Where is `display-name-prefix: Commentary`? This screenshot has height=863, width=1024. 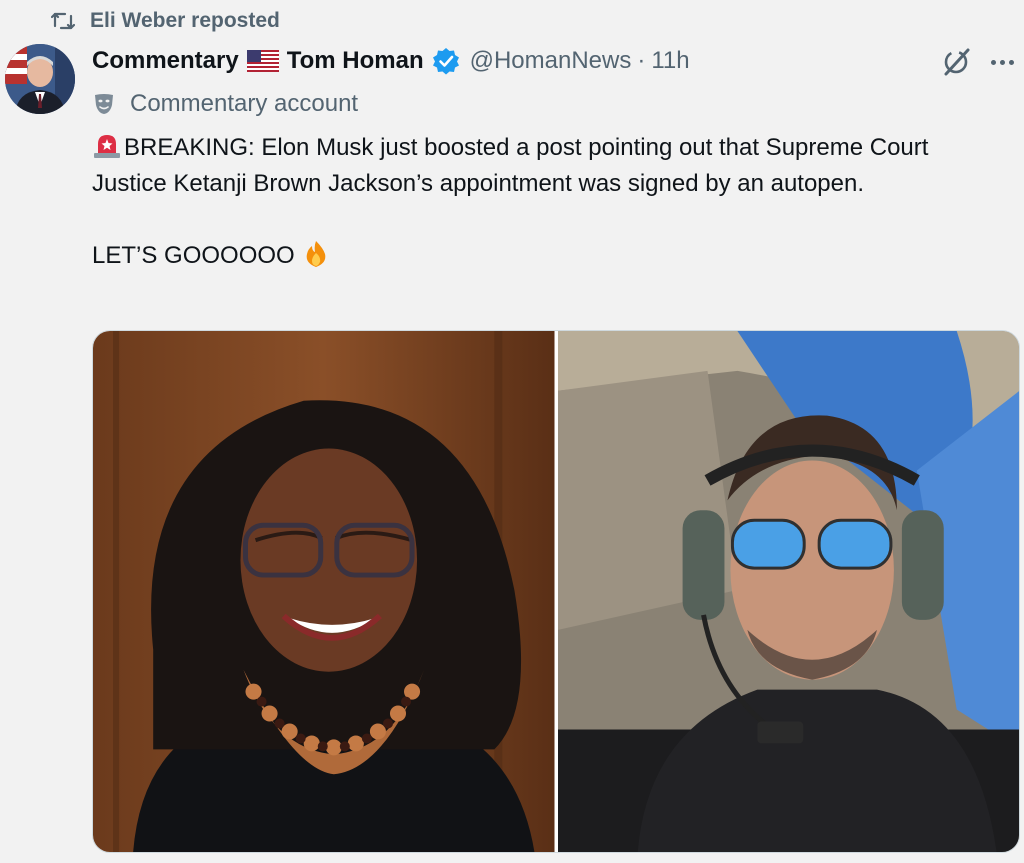
display-name-prefix: Commentary is located at coordinates (165, 61).